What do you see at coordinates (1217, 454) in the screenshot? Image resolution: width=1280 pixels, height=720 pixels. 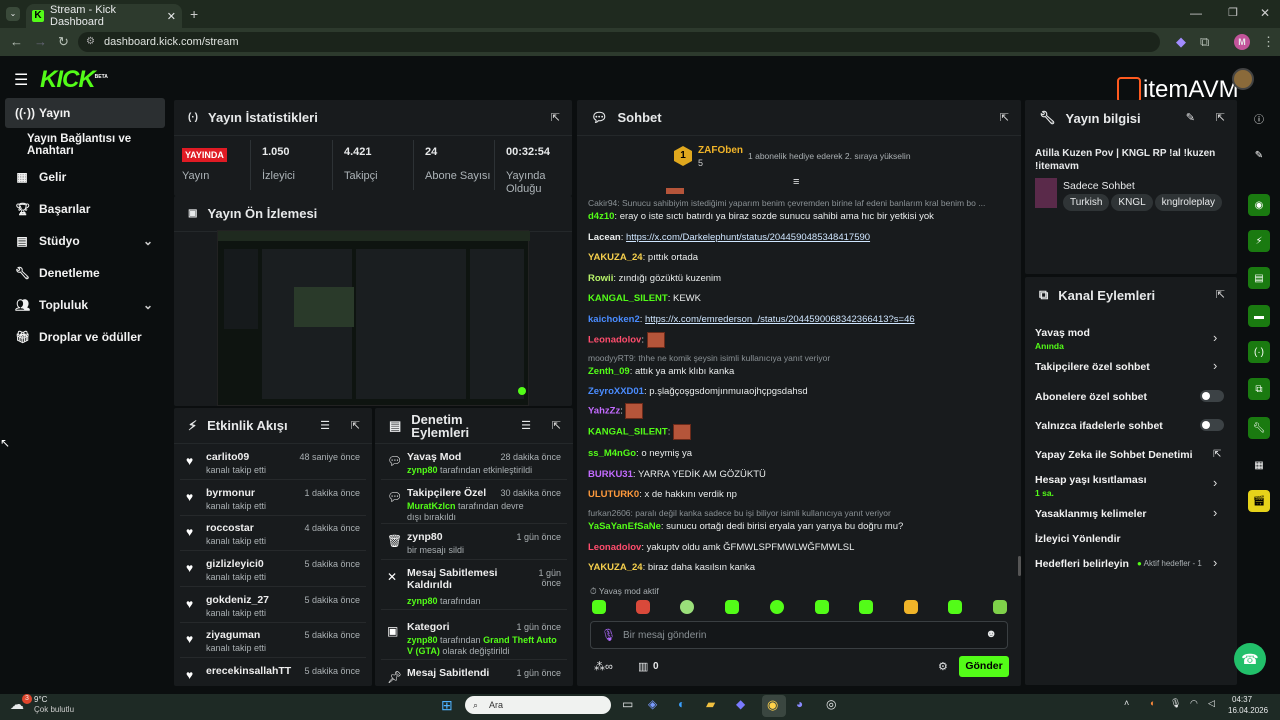 I see `external-link-icon: ⇱` at bounding box center [1217, 454].